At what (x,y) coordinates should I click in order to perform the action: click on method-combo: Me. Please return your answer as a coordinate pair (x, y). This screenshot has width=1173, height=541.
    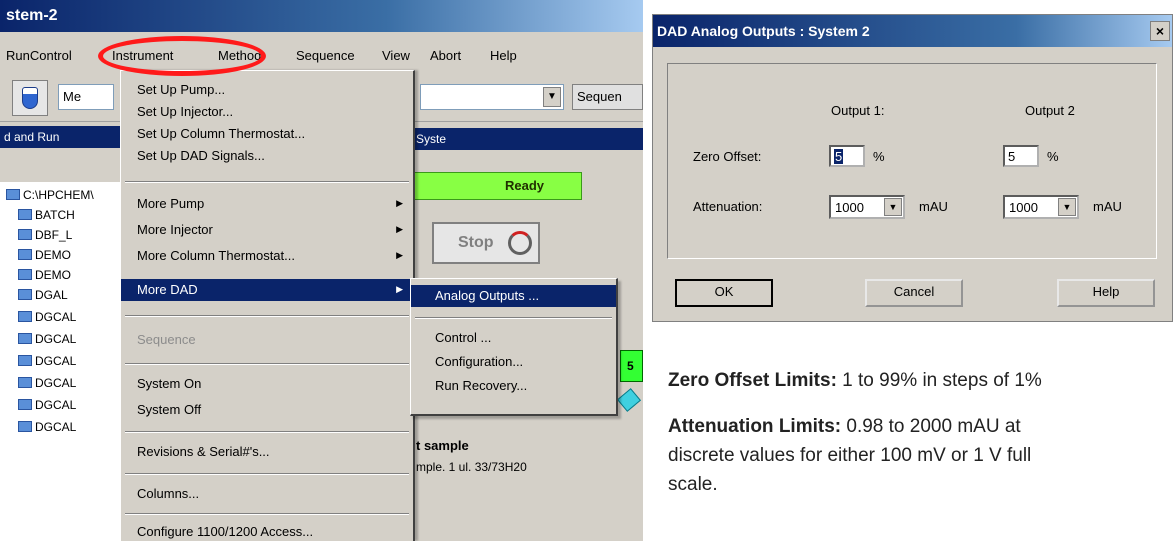
    Looking at the image, I should click on (86, 97).